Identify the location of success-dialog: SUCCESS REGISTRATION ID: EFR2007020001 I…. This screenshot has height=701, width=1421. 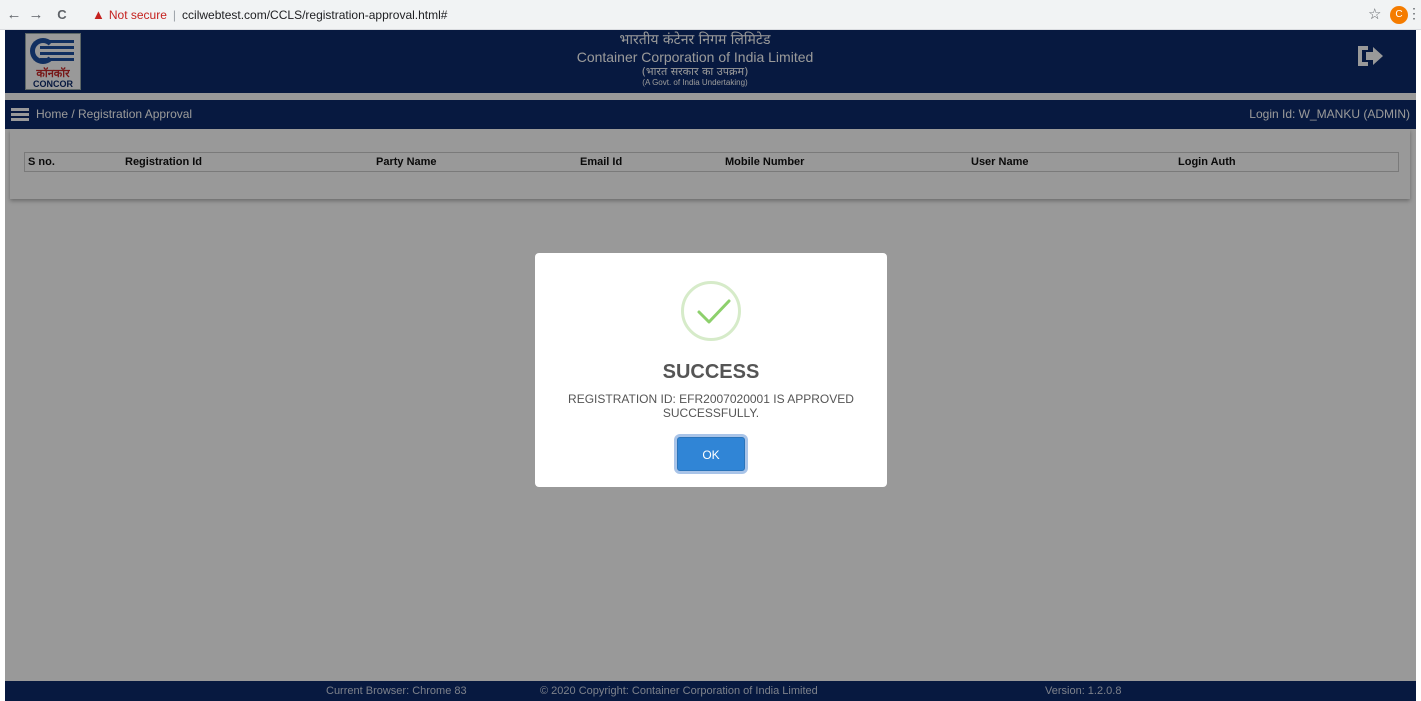
(711, 370).